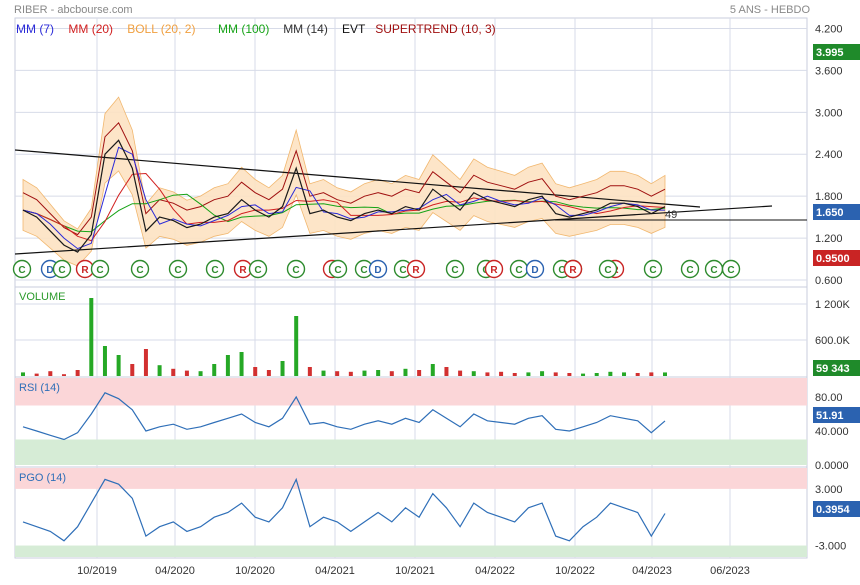  I want to click on x-tick-label: 10/2019, so click(97, 571).